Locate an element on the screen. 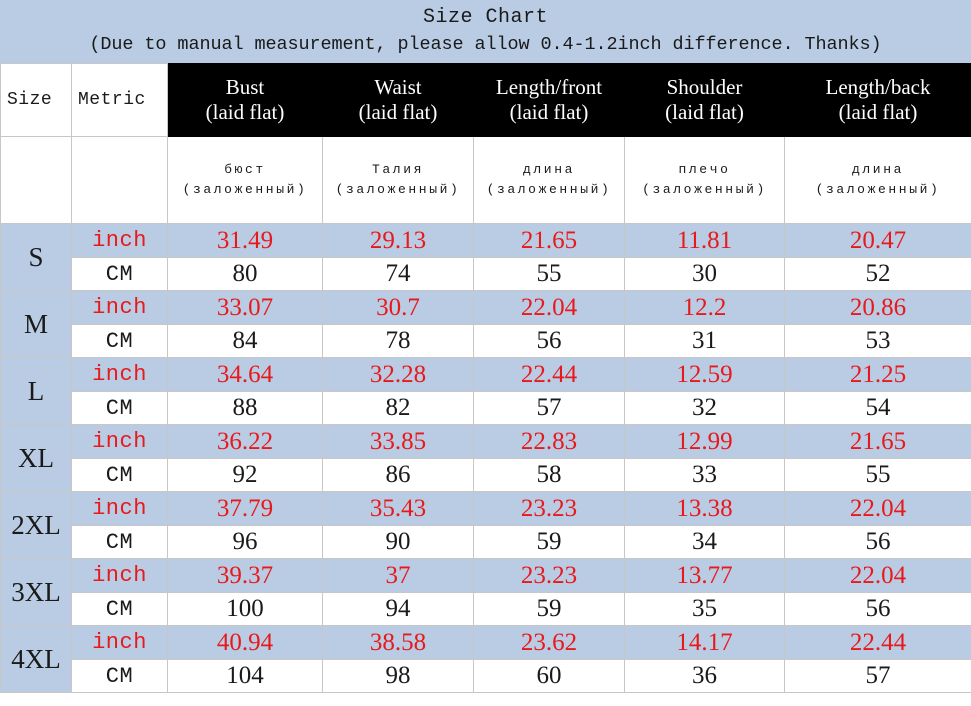 The width and height of the screenshot is (971, 706). measurement-cell: 58 is located at coordinates (549, 475).